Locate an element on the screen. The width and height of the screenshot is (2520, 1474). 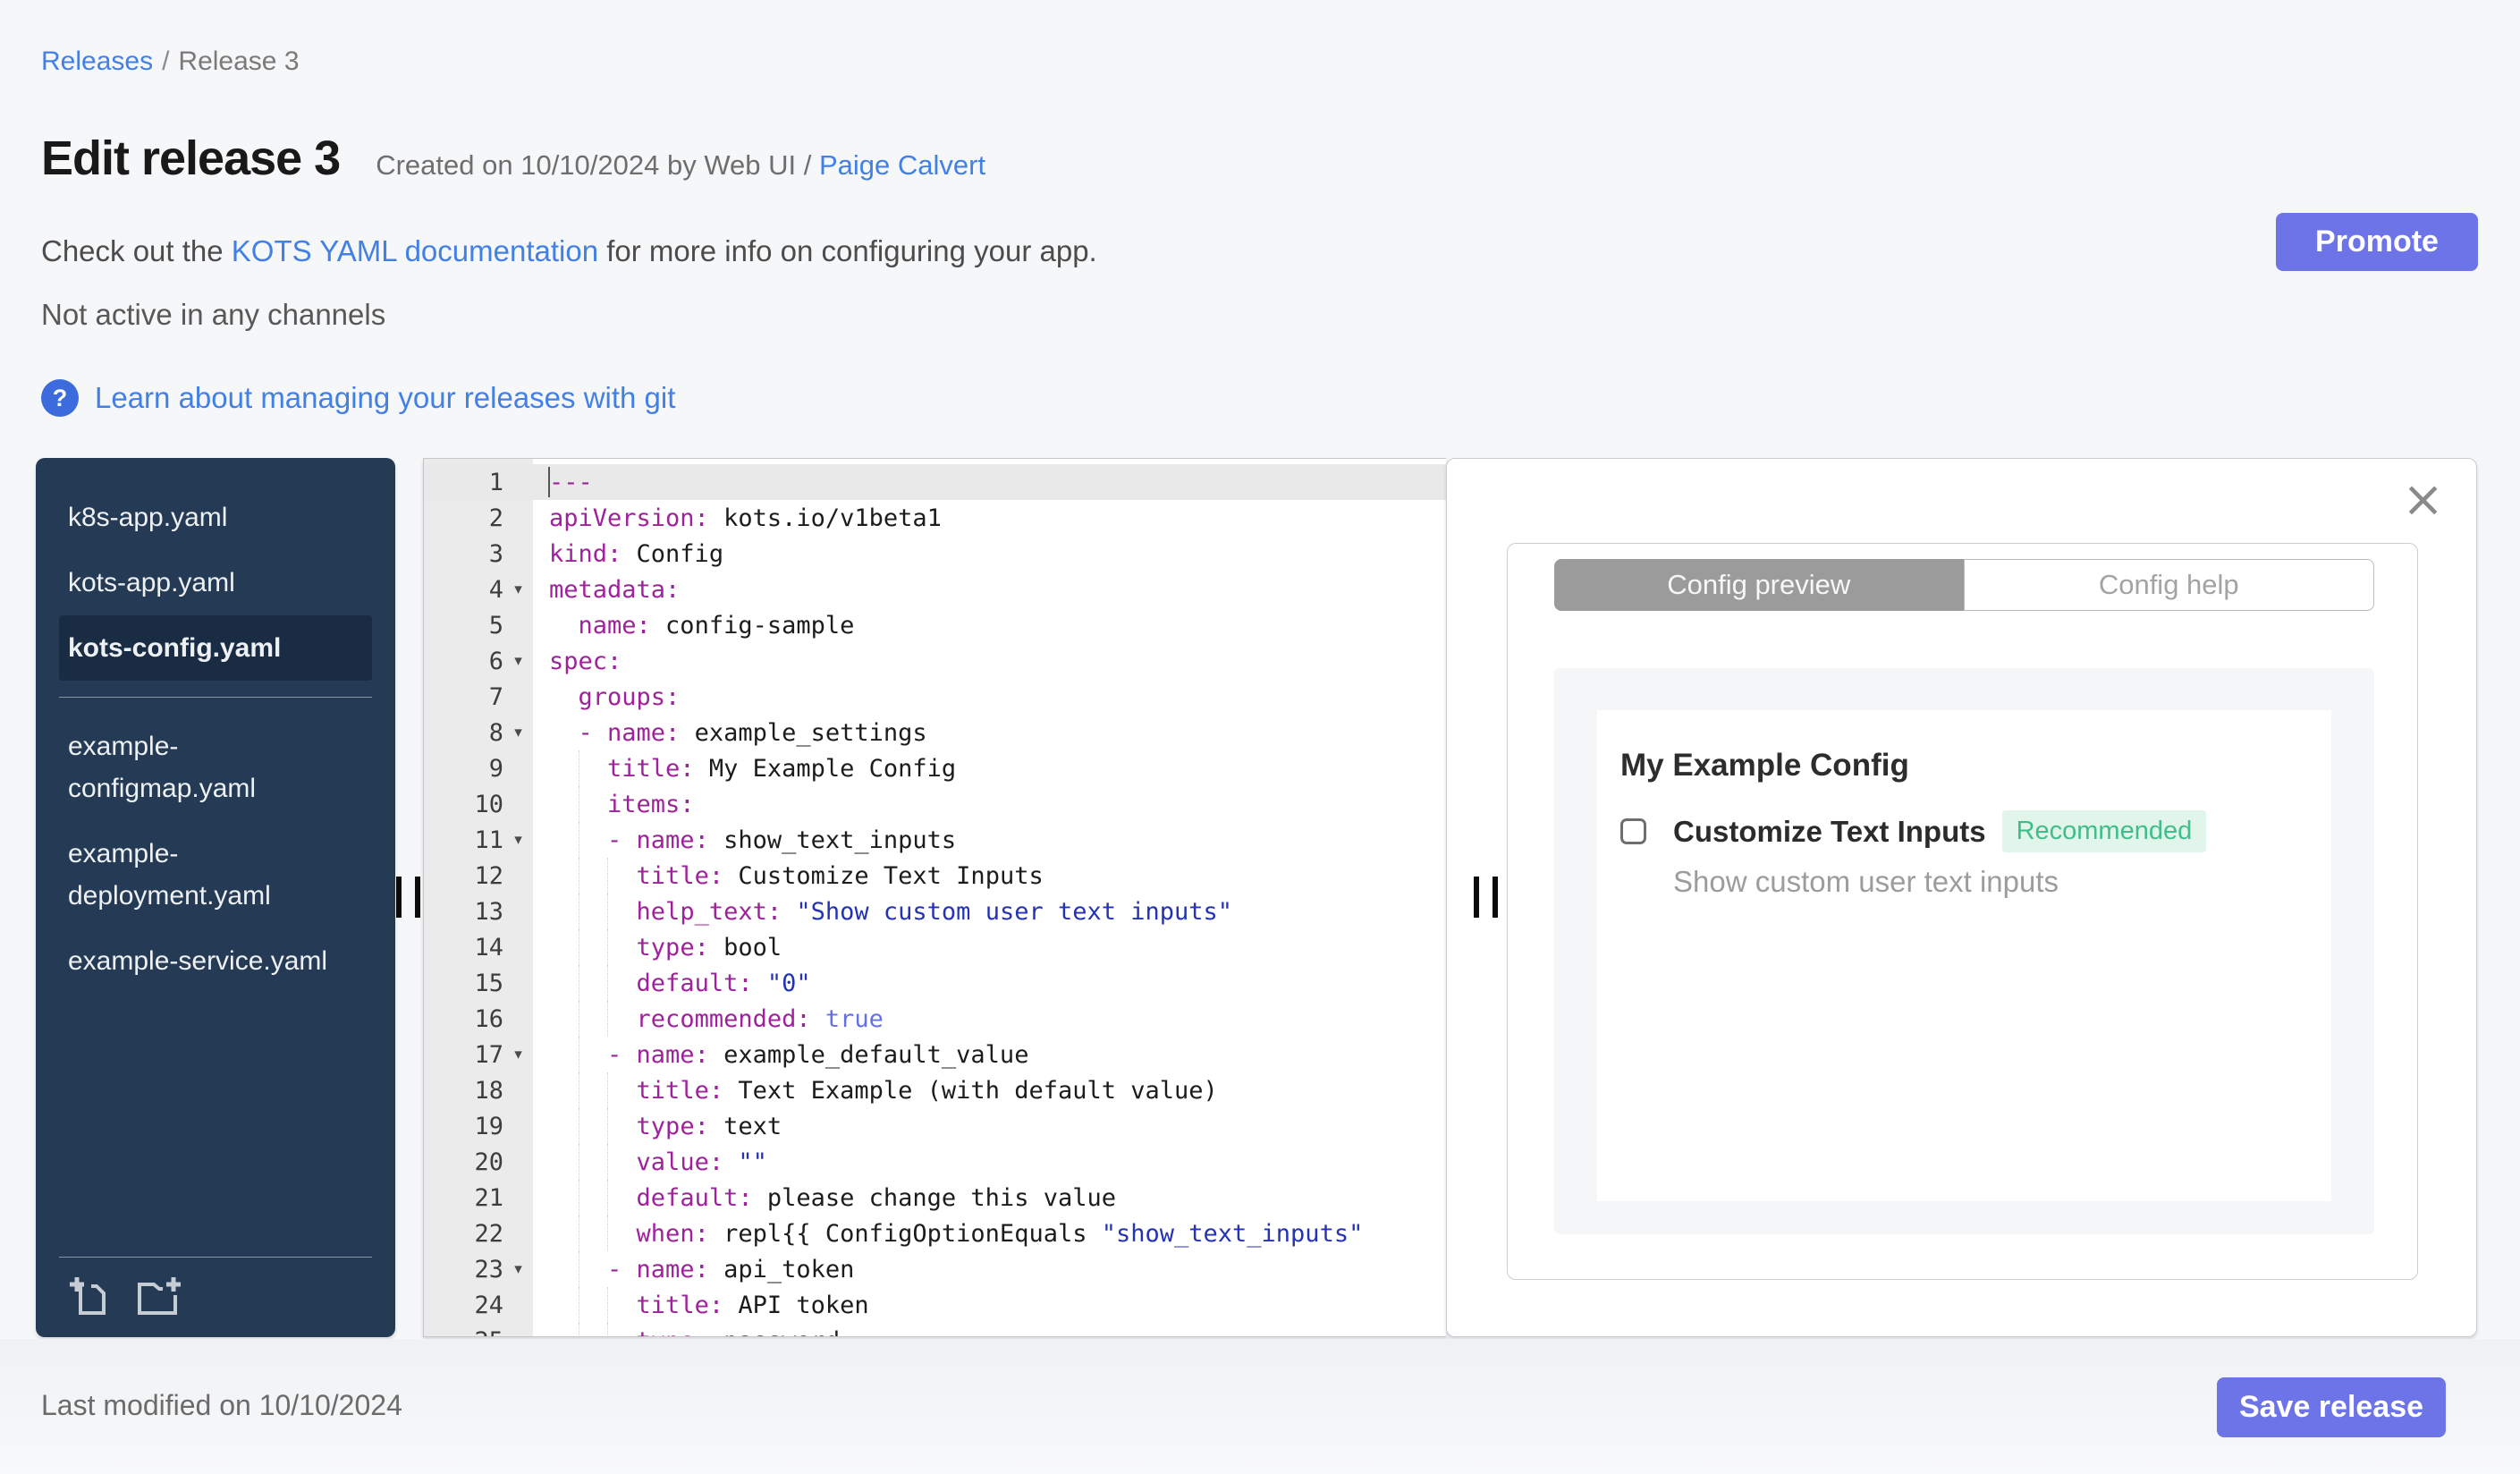
code-line-15: 15 default: "0" is located at coordinates (935, 983).